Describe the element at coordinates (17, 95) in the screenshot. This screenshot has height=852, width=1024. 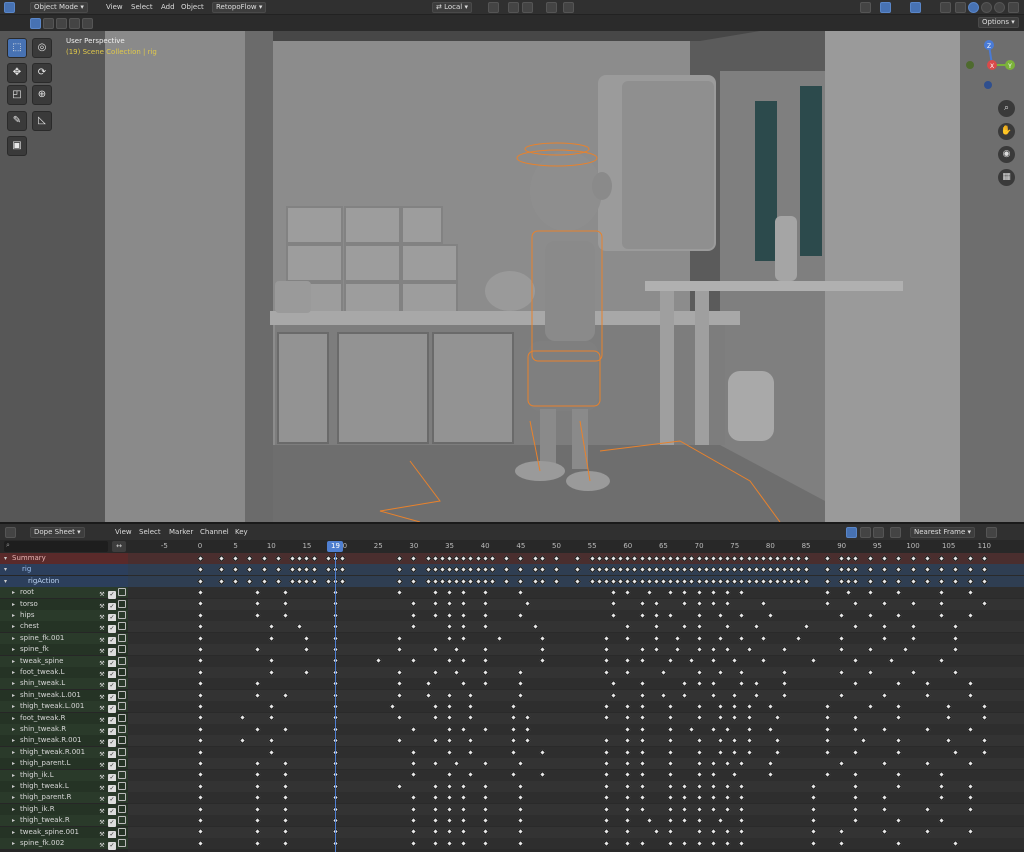
I see `scale-tool: ◰` at that location.